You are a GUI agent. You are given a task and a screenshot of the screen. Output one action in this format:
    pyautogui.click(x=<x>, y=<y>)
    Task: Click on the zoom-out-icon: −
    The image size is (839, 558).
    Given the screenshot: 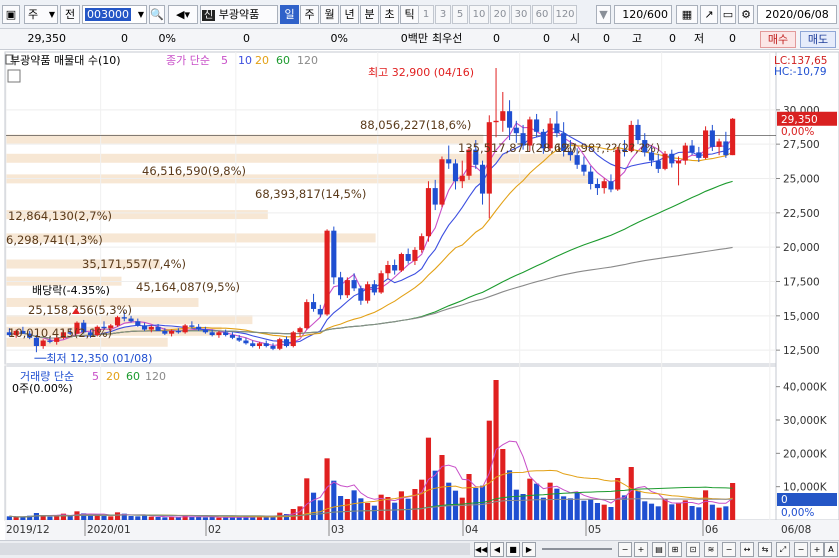 What is the action you would take?
    pyautogui.click(x=625, y=549)
    